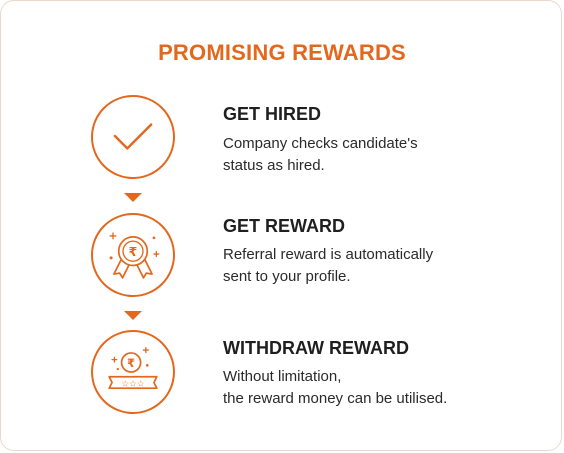  Describe the element at coordinates (133, 372) in the screenshot. I see `withdraw-reward-icon: ₹ ☆☆☆` at that location.